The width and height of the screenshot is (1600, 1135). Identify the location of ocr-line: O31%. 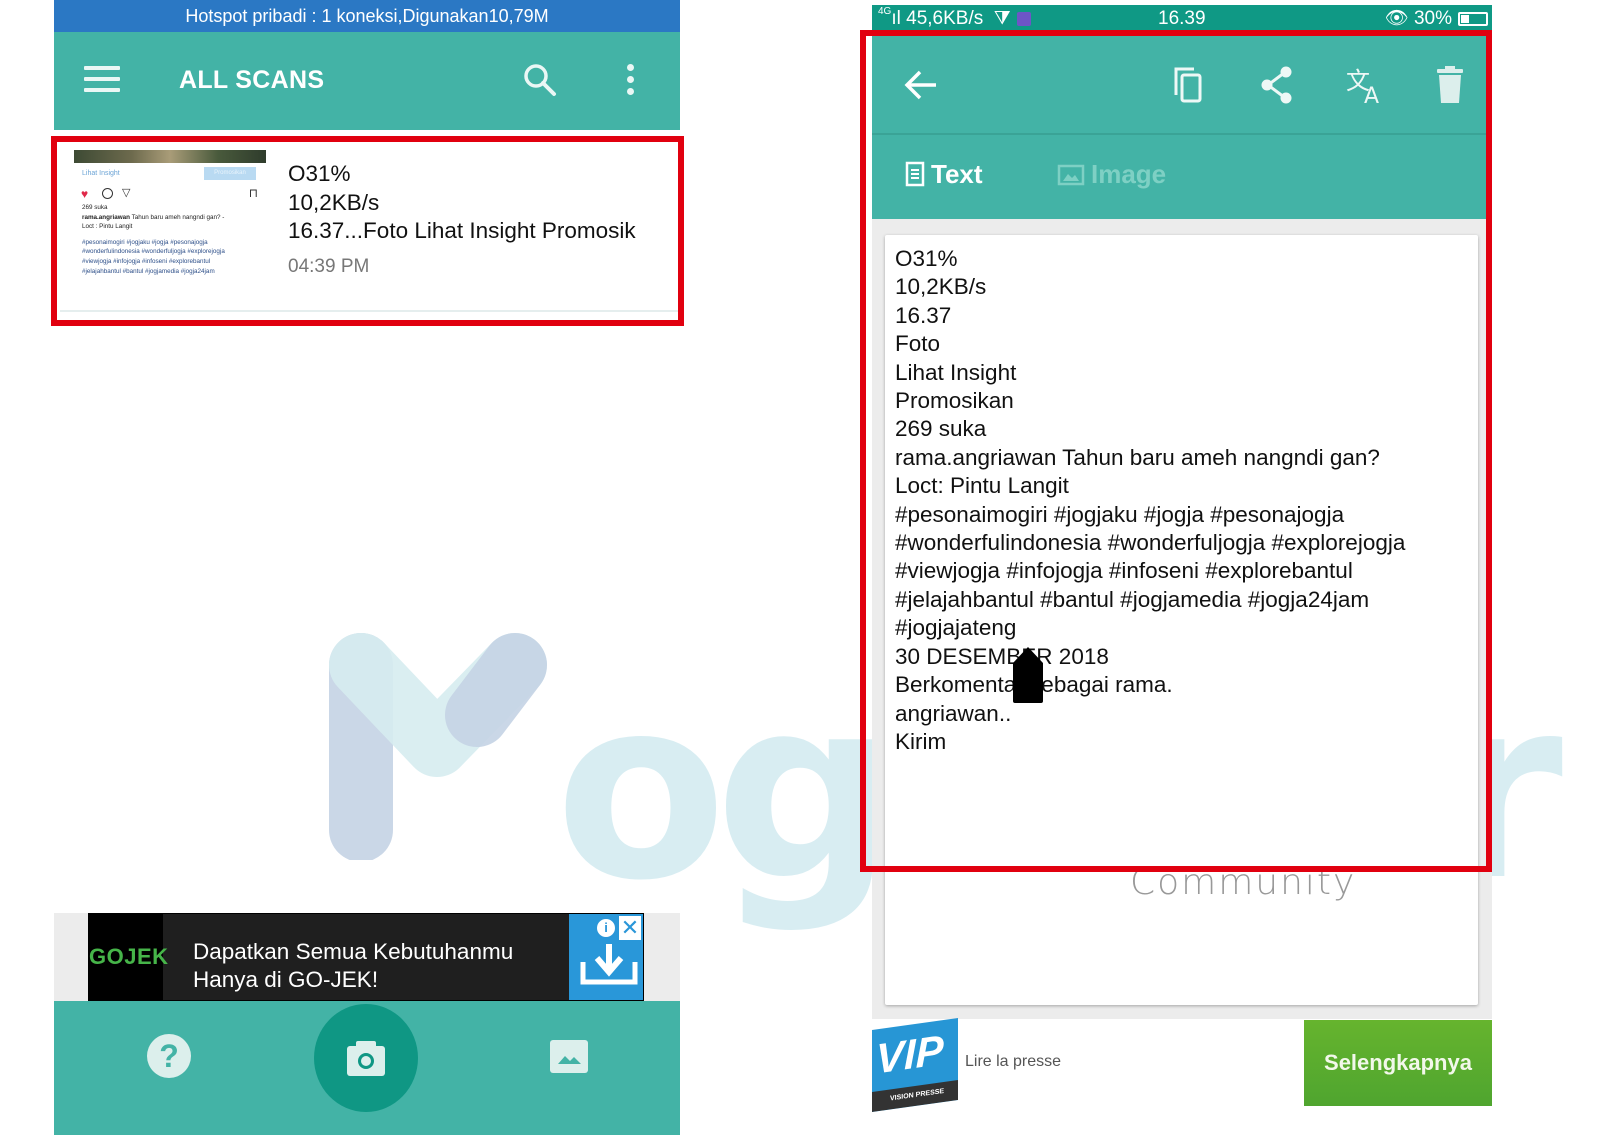
(926, 258).